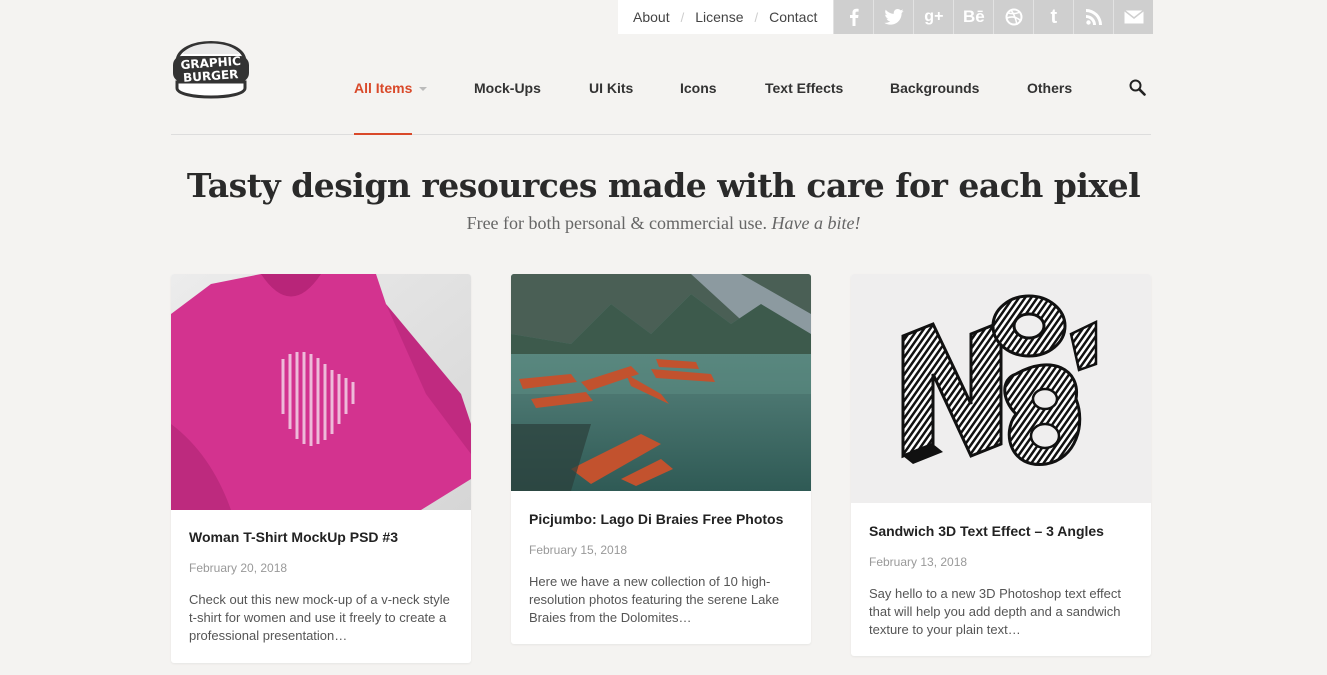 This screenshot has width=1327, height=675. I want to click on contact-link: Contact, so click(793, 17).